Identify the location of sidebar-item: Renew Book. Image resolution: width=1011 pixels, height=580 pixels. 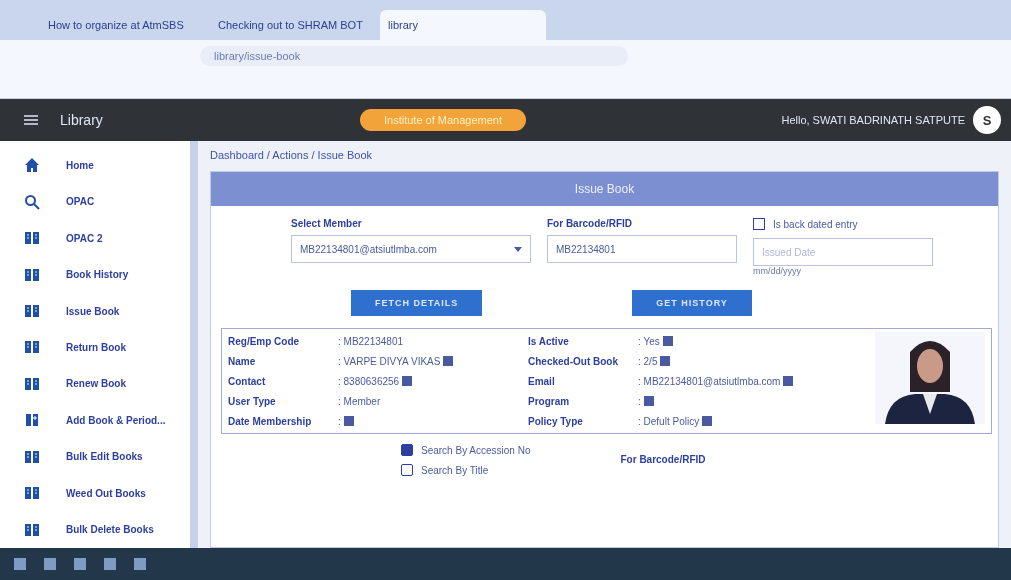
(95, 384).